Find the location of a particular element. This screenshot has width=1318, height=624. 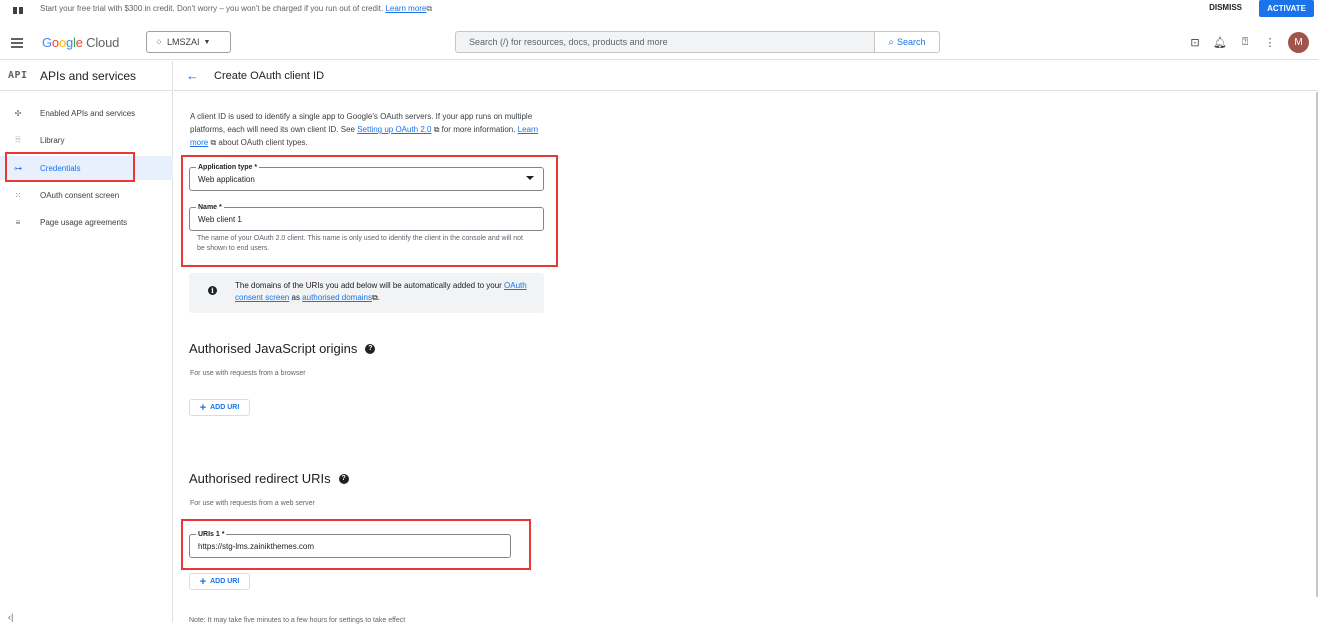

redirect-uris-subtitle: For use with requests from a web server is located at coordinates (252, 503).